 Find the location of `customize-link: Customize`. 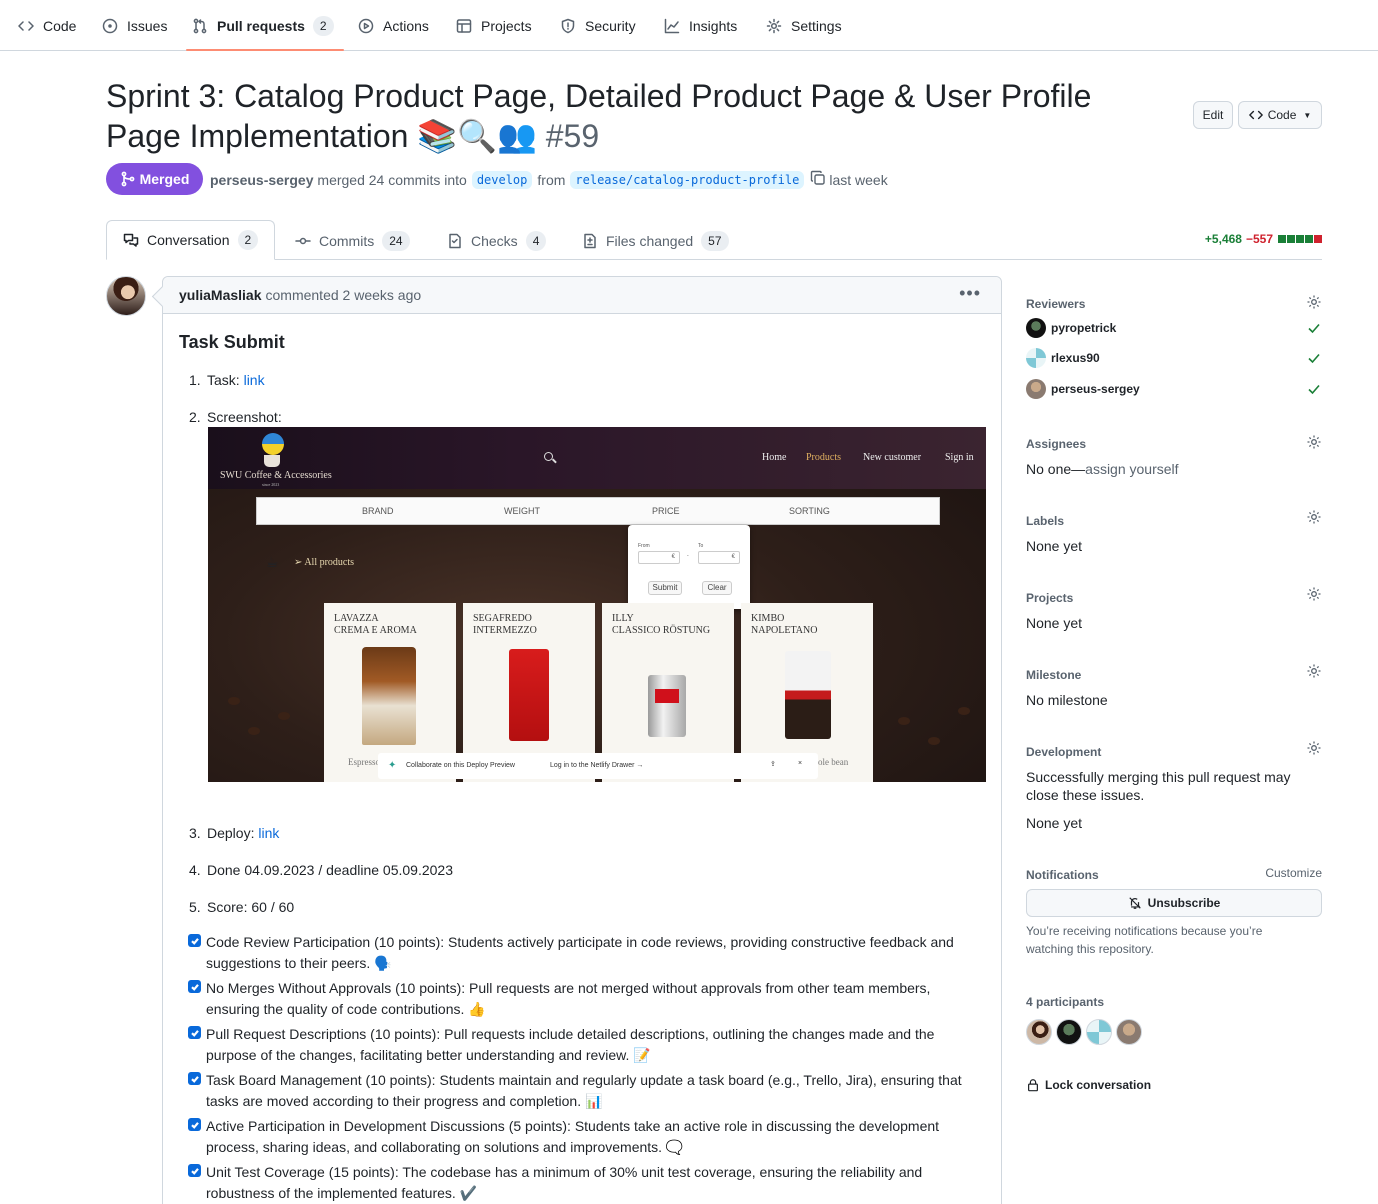

customize-link: Customize is located at coordinates (1293, 873).